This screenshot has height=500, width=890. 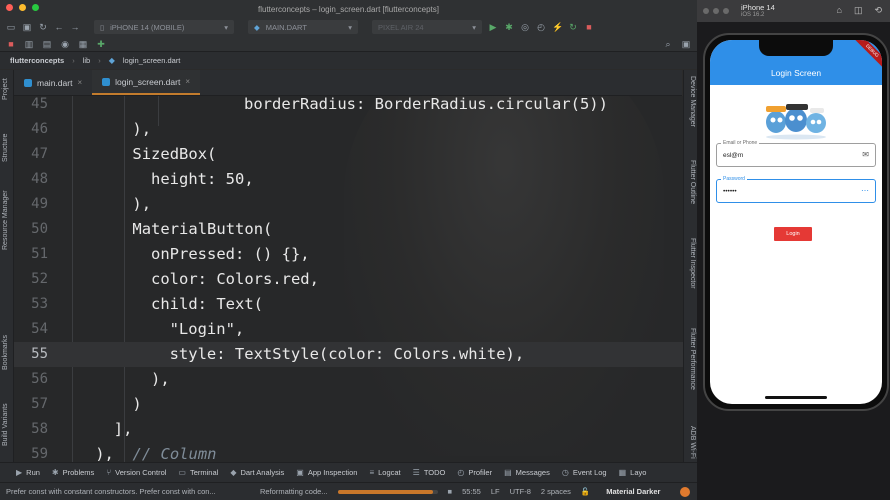 I want to click on tool-logcat: ≡ Logcat, so click(x=384, y=472).